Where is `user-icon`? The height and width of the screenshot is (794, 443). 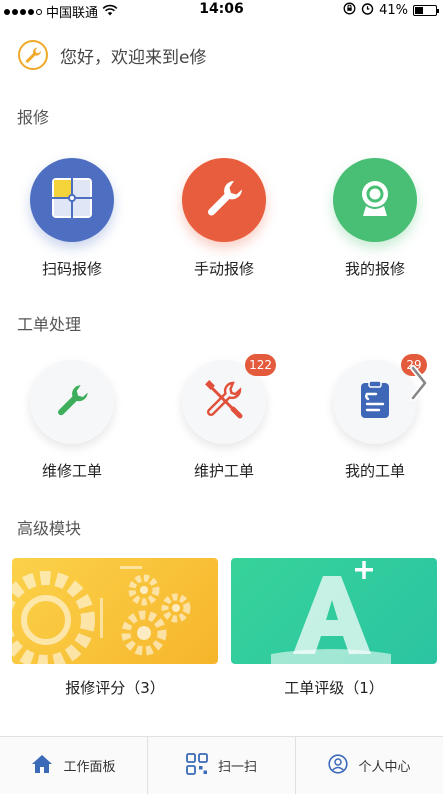 user-icon is located at coordinates (338, 765).